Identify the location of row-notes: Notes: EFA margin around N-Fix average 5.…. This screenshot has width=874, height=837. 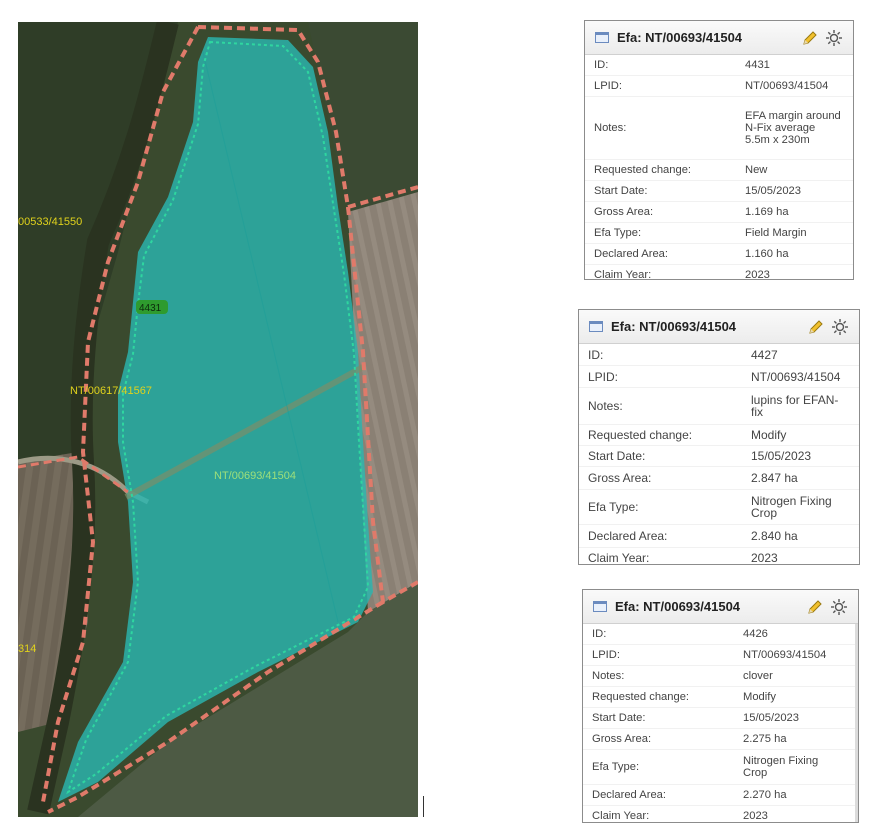
(719, 128).